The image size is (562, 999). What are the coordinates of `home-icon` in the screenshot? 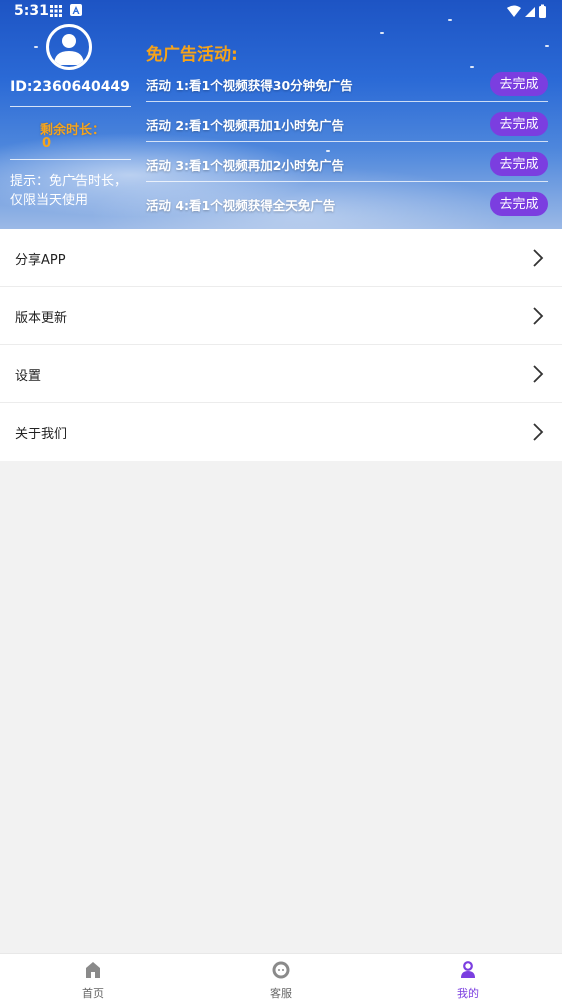 It's located at (93, 970).